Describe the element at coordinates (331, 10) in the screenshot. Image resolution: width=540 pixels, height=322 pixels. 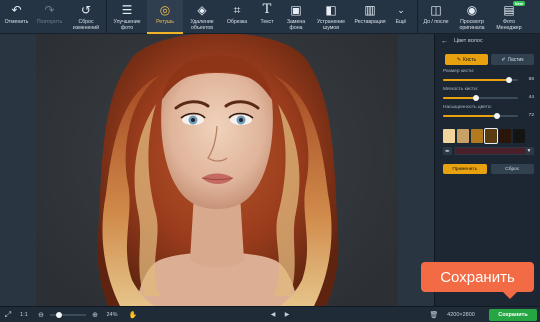
I see `denoise-icon: ◧` at that location.